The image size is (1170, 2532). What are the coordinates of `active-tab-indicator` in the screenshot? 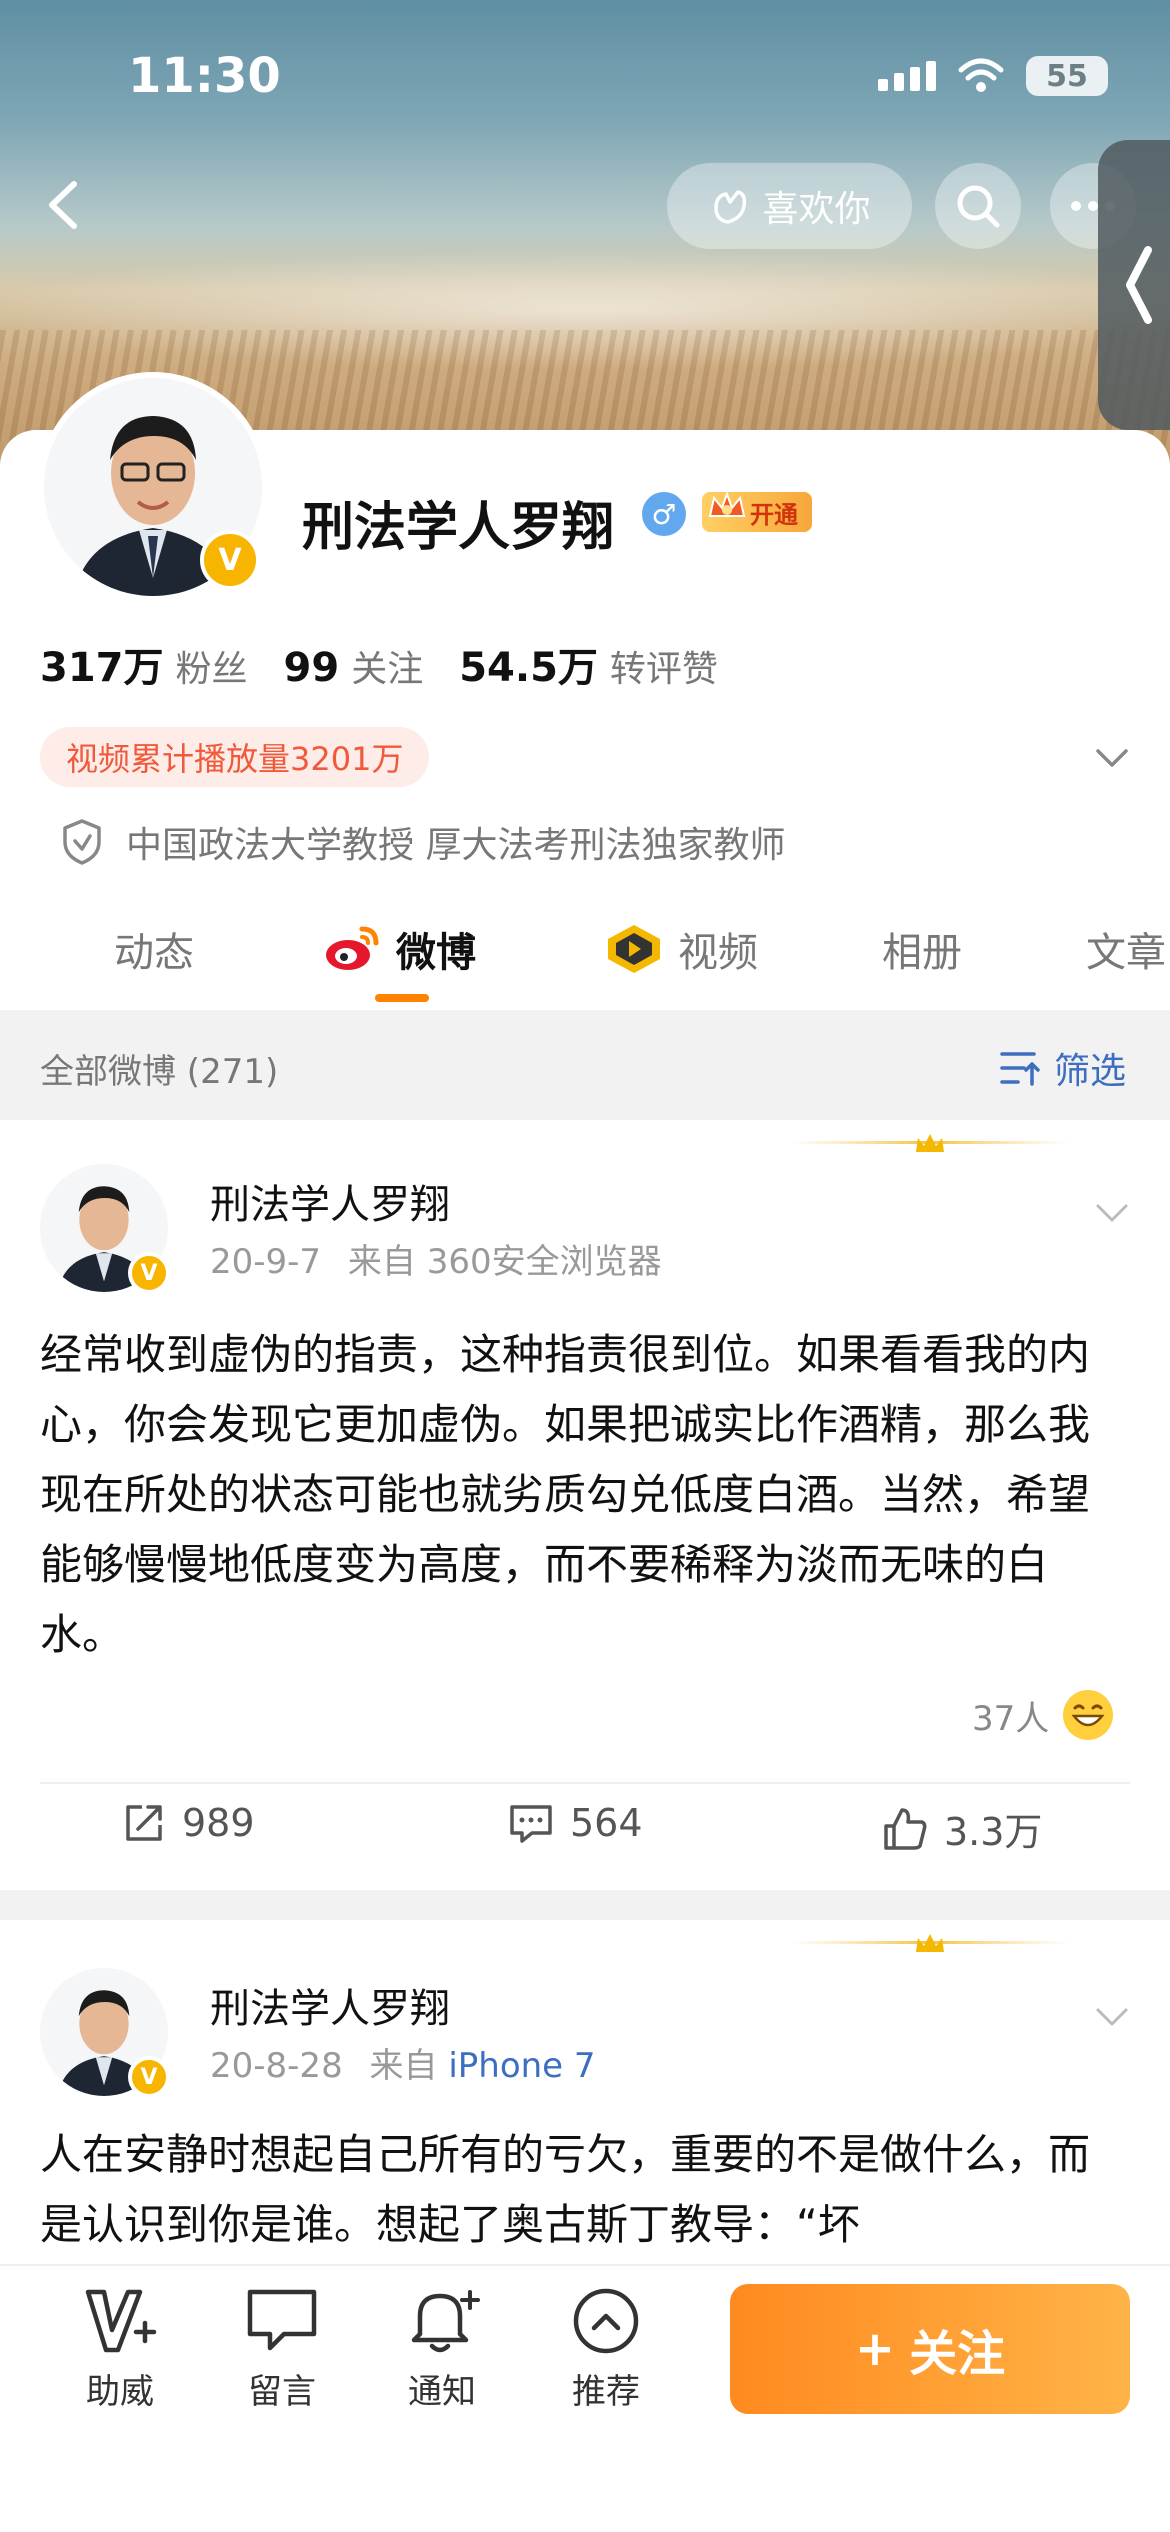 It's located at (402, 998).